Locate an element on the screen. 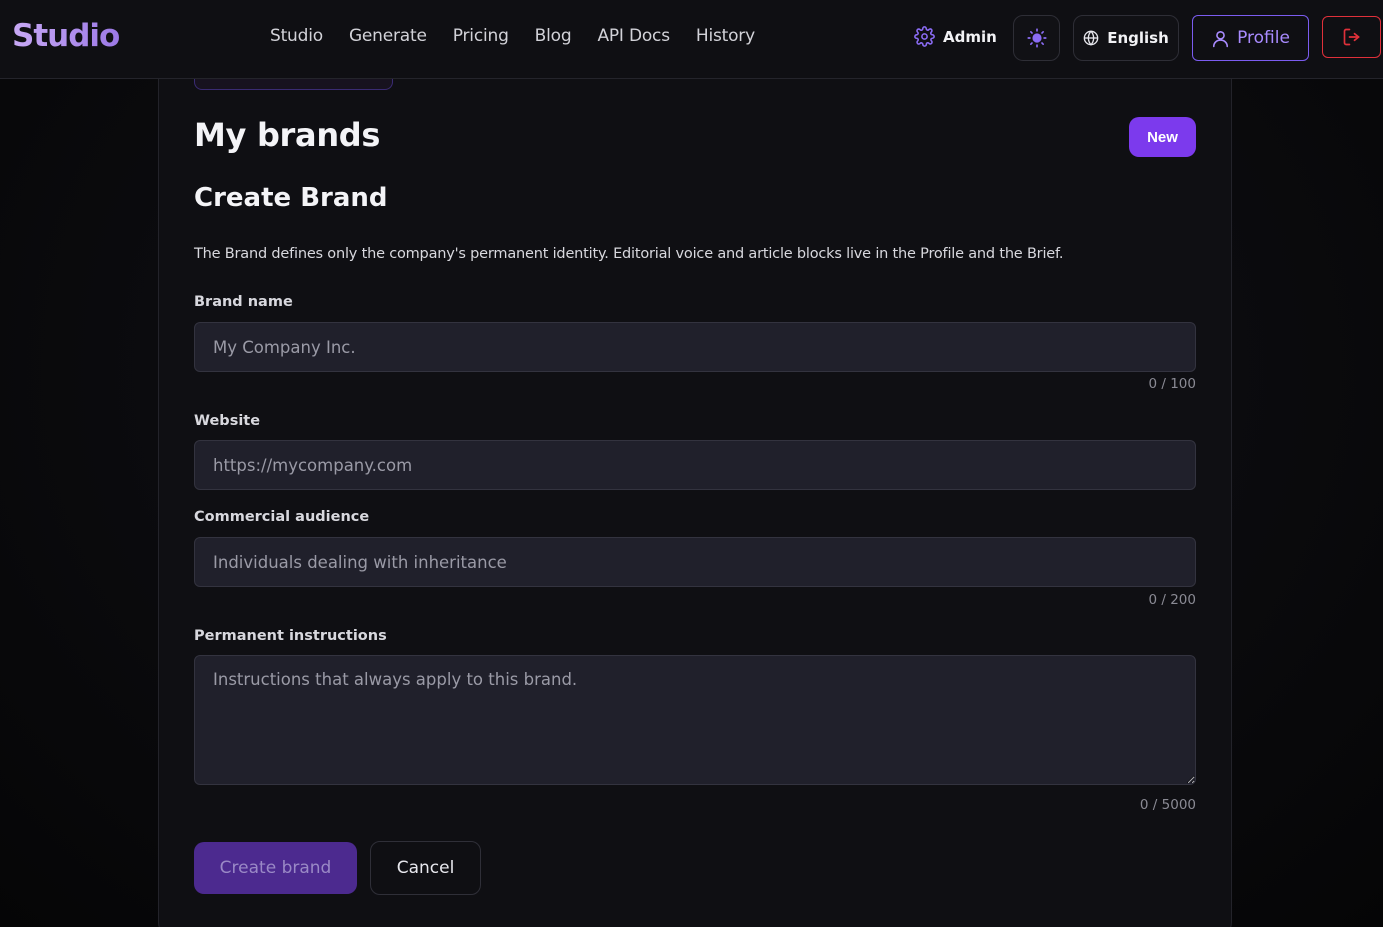 The width and height of the screenshot is (1383, 927). instructions-textarea is located at coordinates (695, 720).